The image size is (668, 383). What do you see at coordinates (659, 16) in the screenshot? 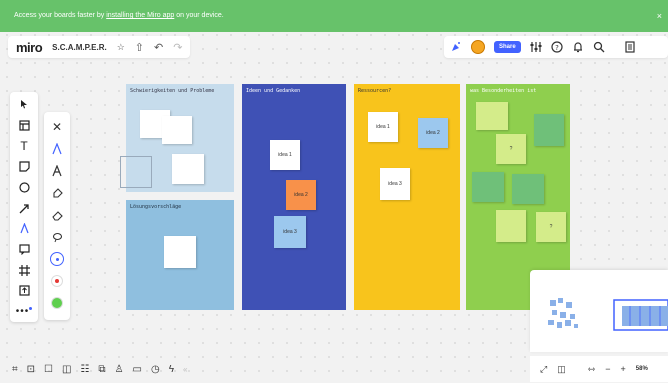
I see `close-icon: ×` at bounding box center [659, 16].